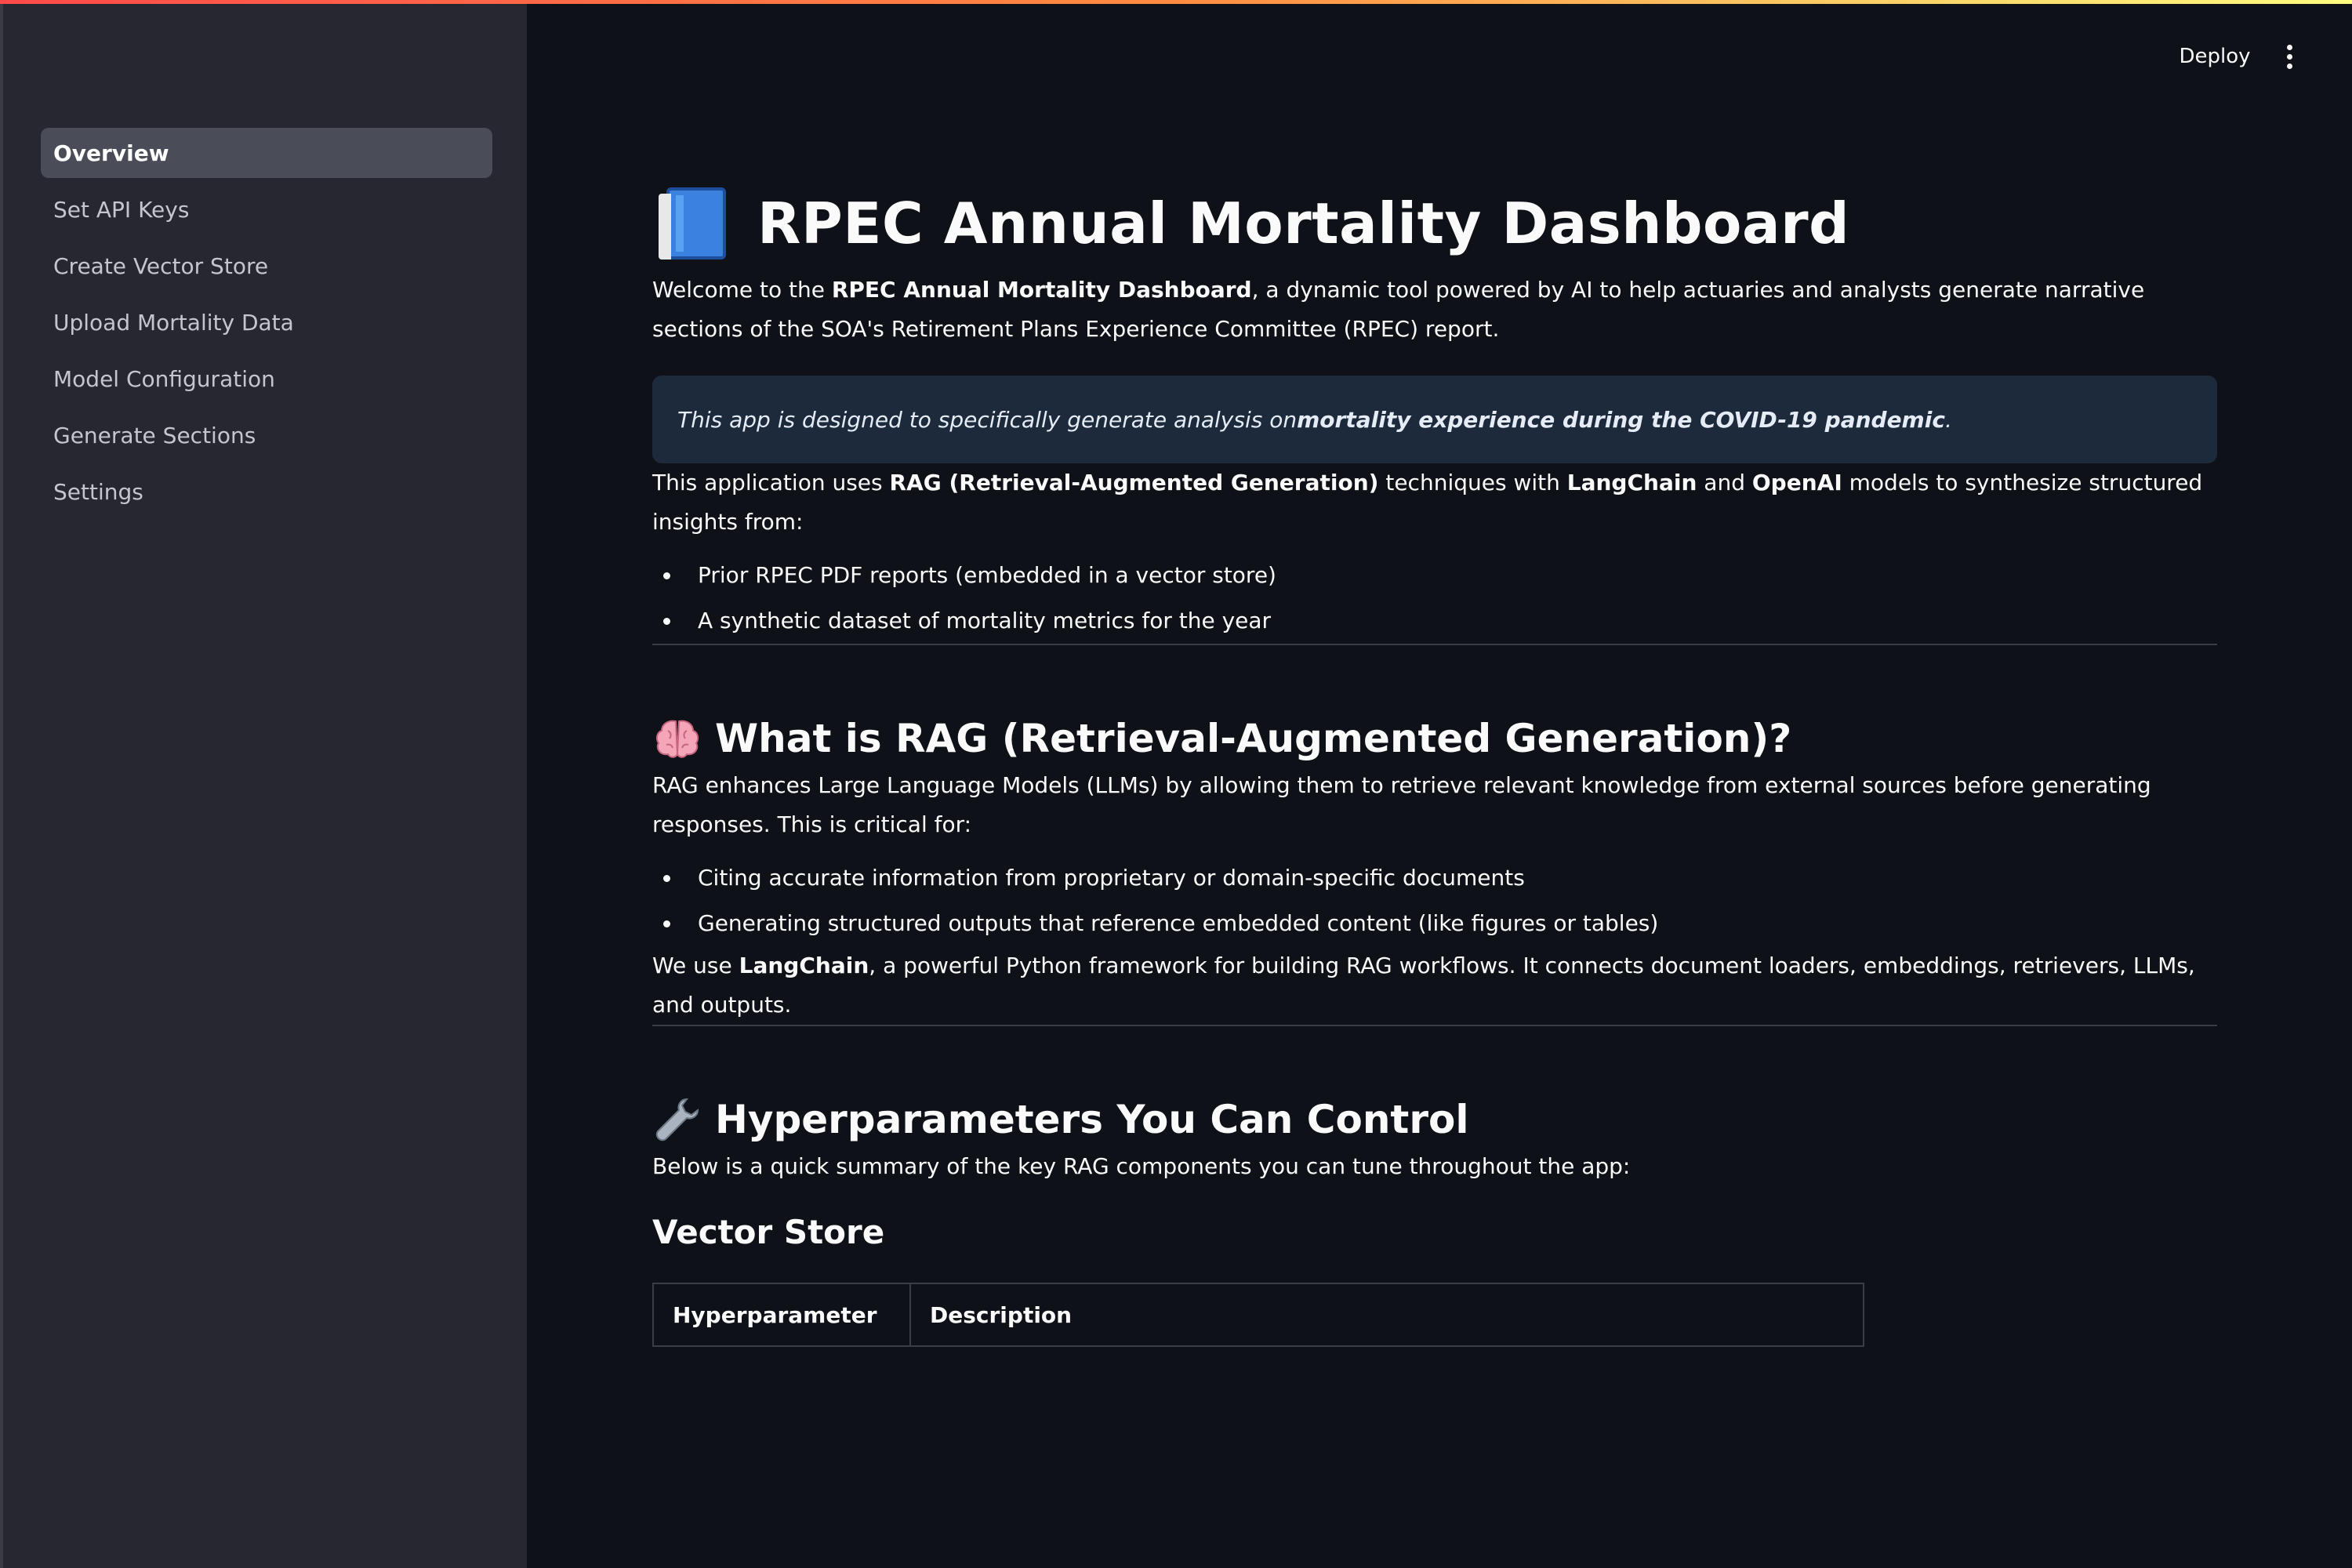 This screenshot has height=1568, width=2352. I want to click on sidebar-item-model-configuration: Model Configuration, so click(266, 379).